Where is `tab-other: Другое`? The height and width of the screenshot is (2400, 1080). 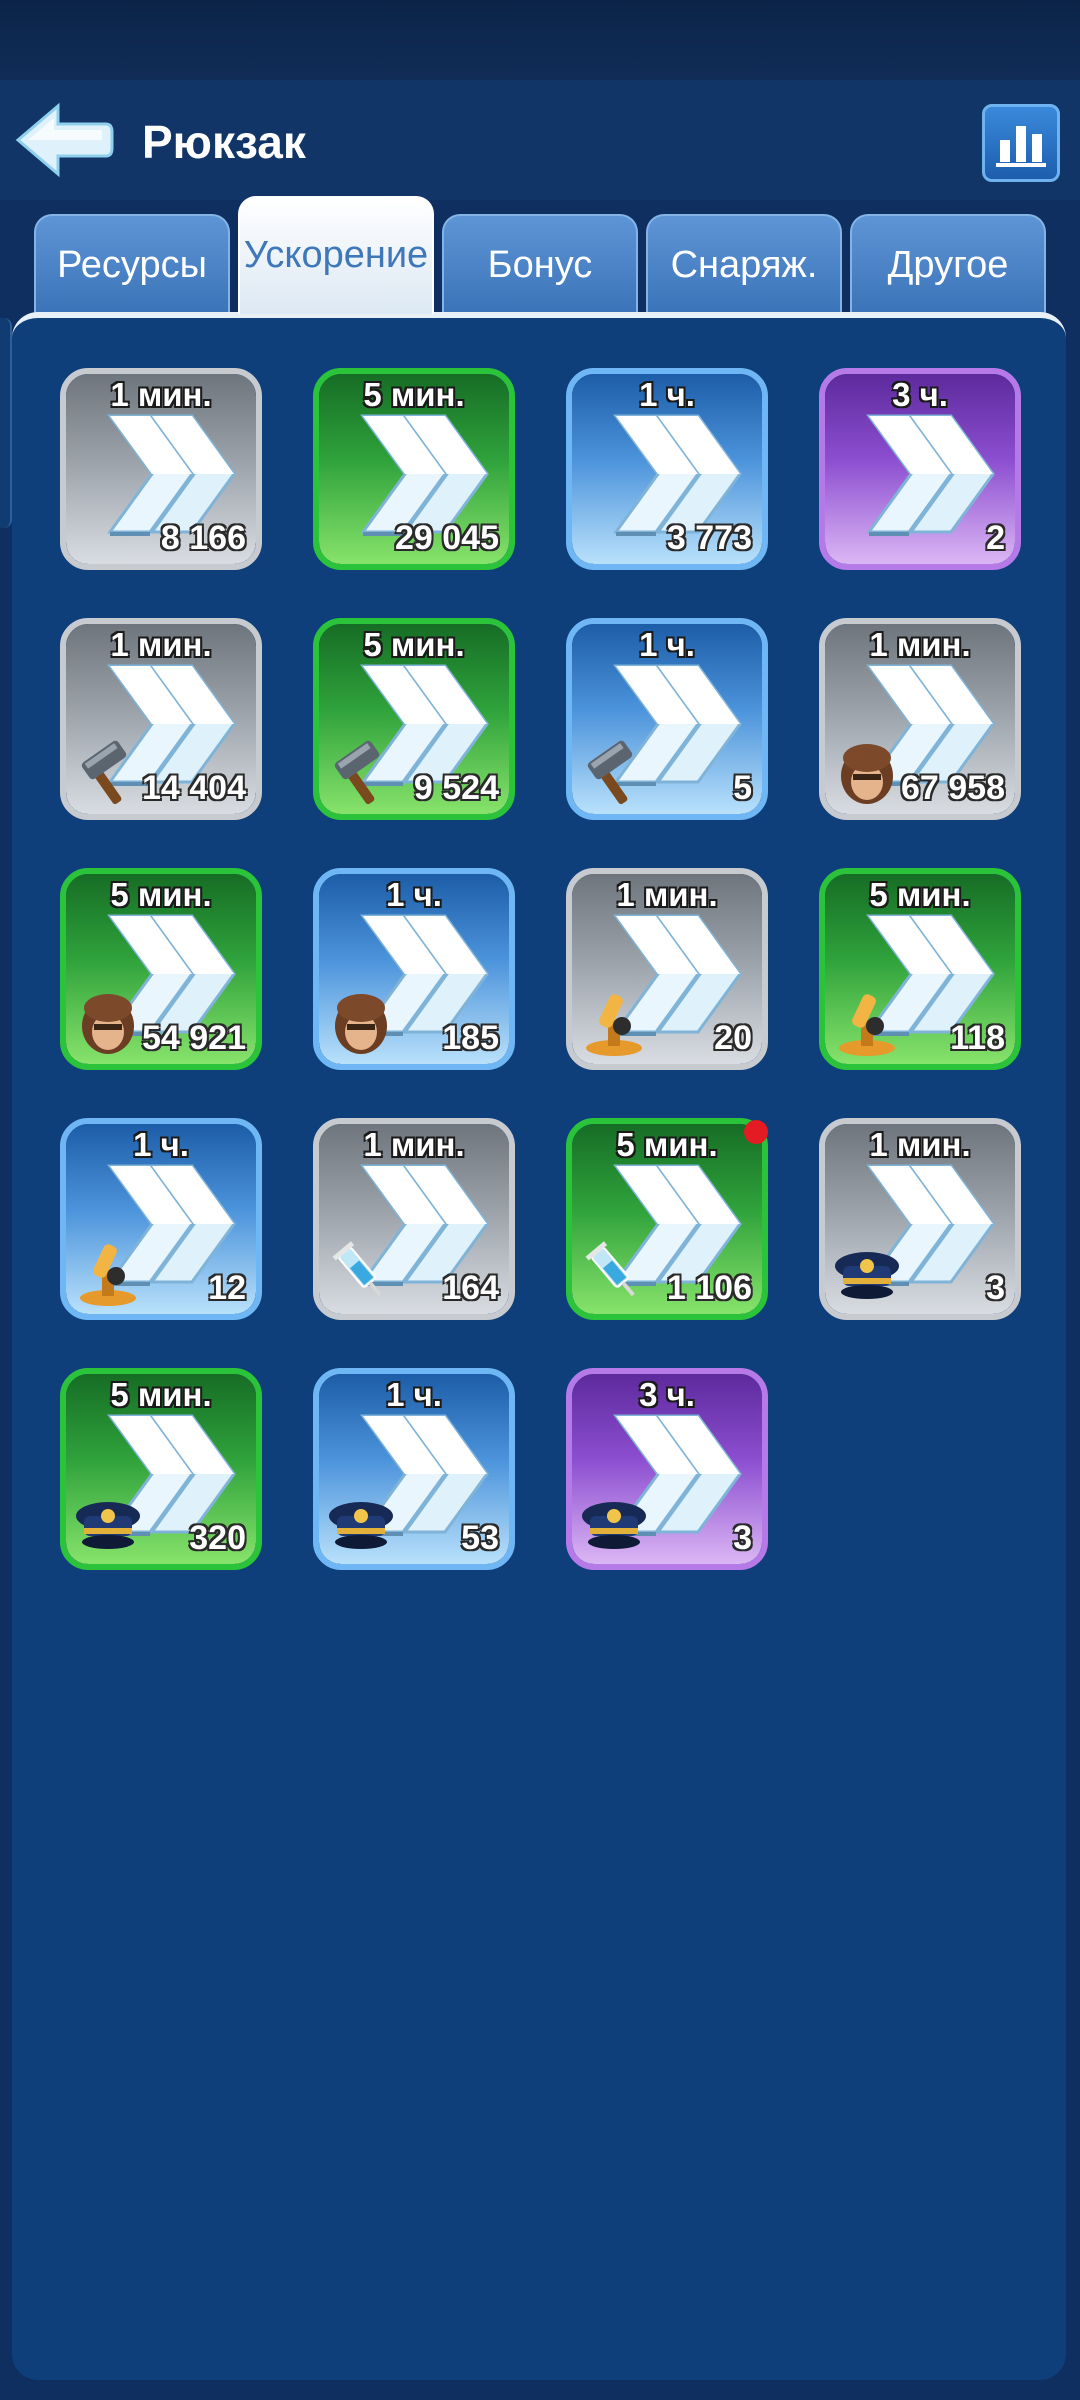
tab-other: Другое is located at coordinates (948, 264).